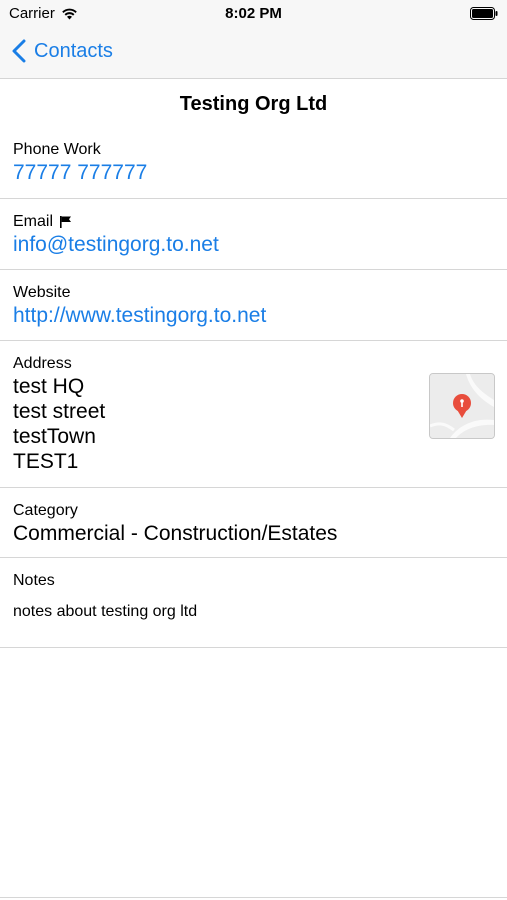  I want to click on address-line: test street, so click(59, 411).